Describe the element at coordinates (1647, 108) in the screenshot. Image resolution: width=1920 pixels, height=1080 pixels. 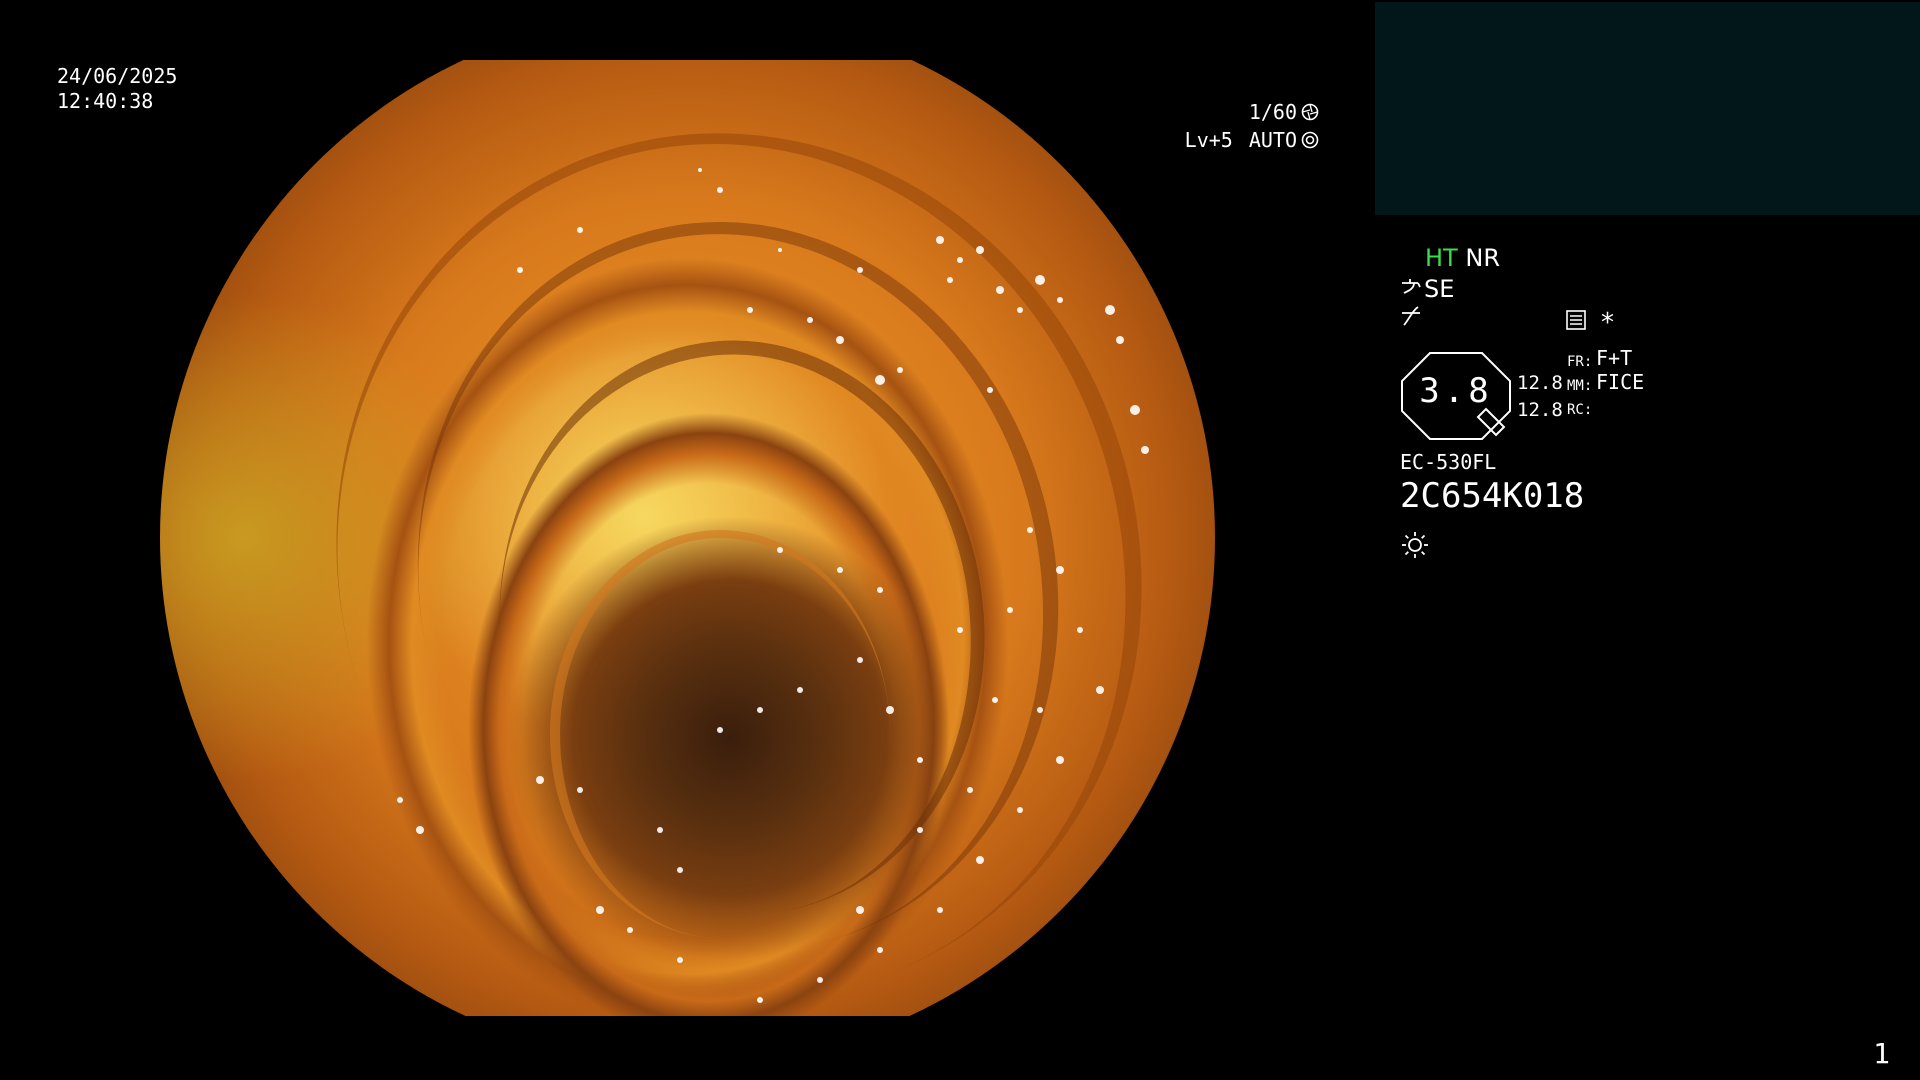
I see `thumbnail-panel` at that location.